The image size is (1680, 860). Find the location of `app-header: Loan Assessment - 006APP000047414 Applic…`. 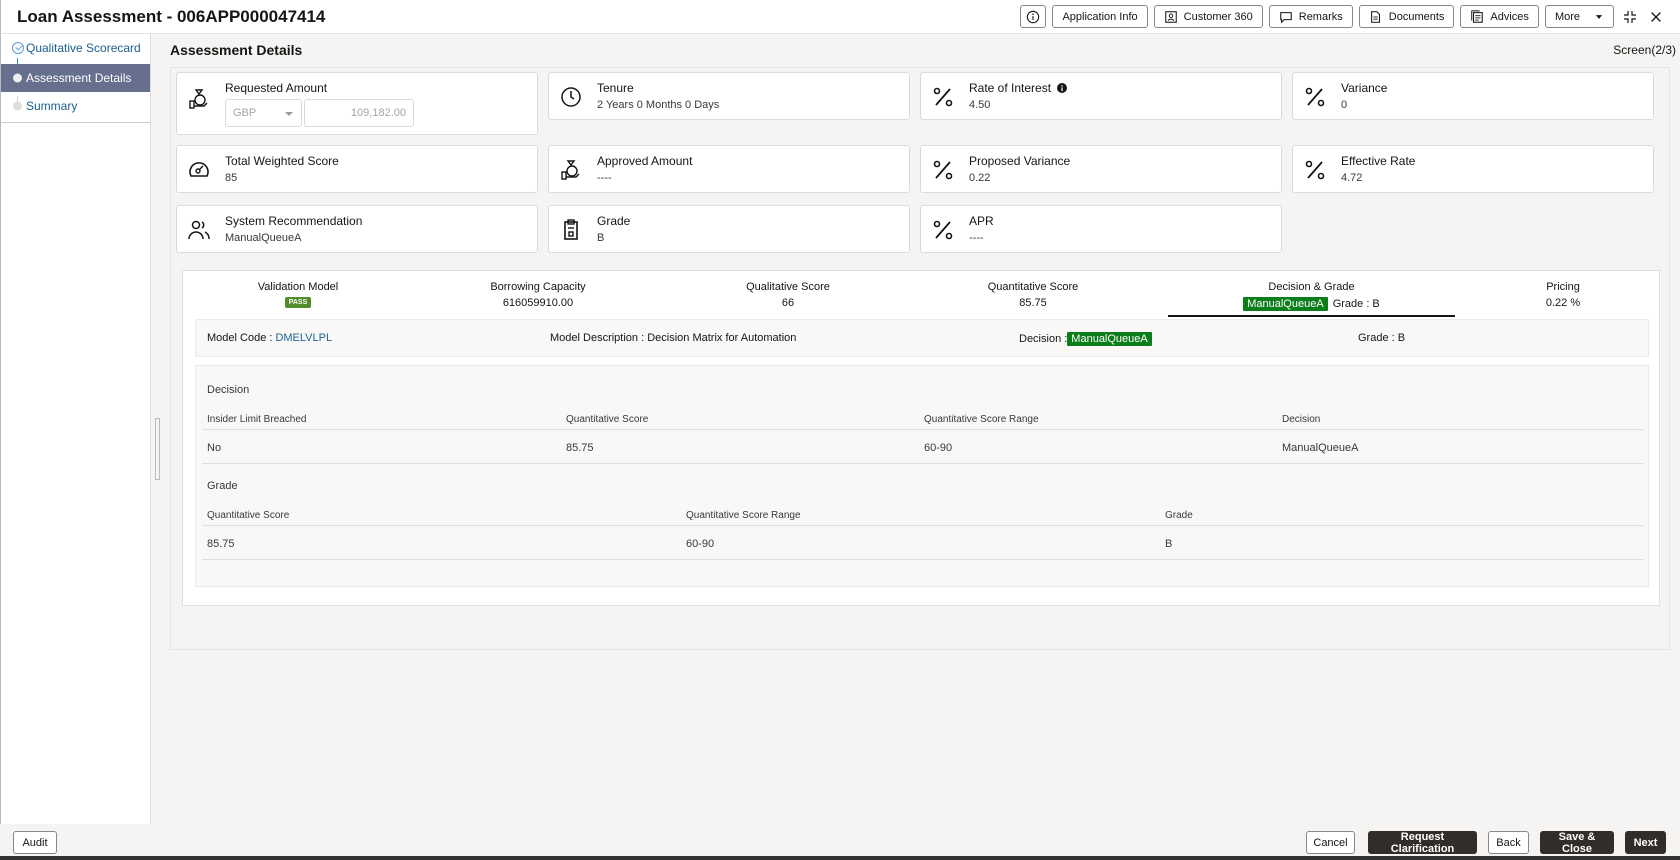

app-header: Loan Assessment - 006APP000047414 Applic… is located at coordinates (840, 17).